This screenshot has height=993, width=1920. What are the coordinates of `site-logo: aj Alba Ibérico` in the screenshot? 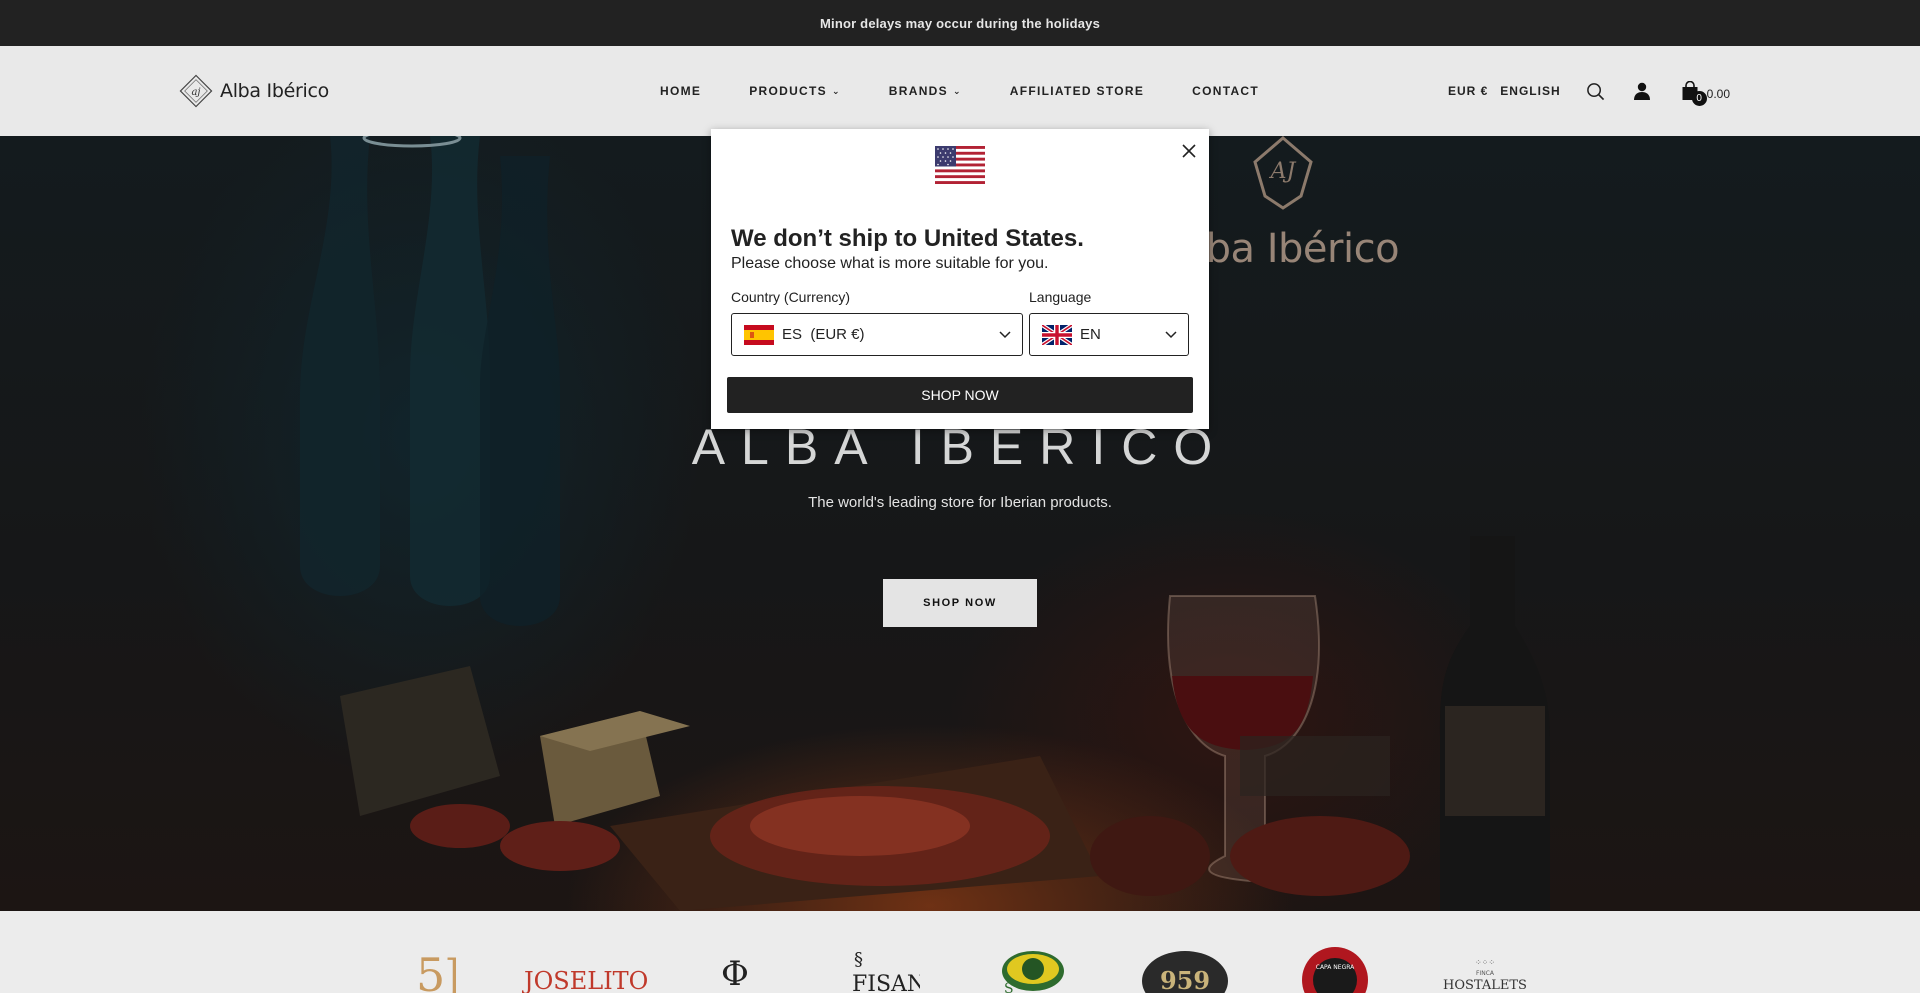 It's located at (253, 91).